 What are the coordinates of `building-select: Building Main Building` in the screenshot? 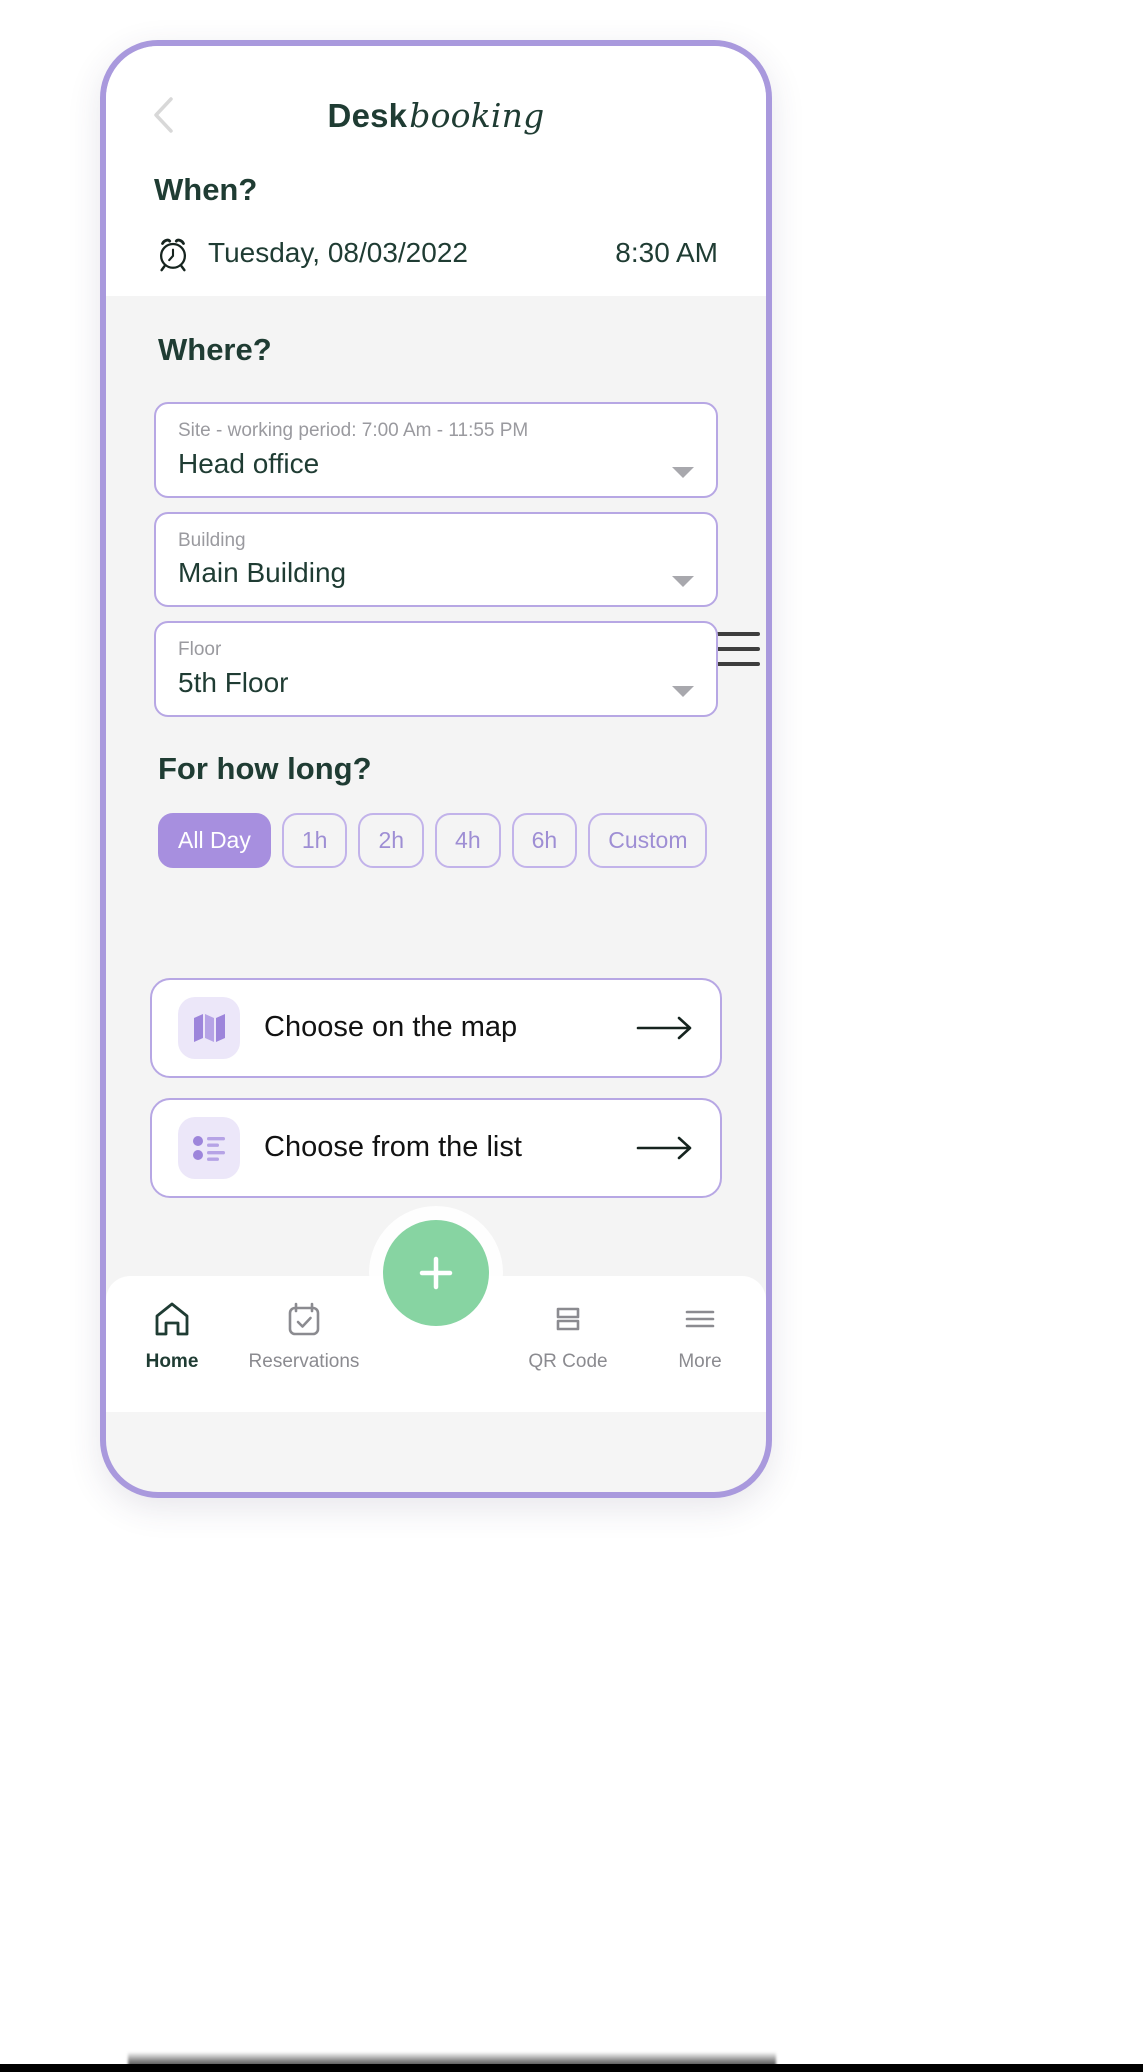 It's located at (457, 588).